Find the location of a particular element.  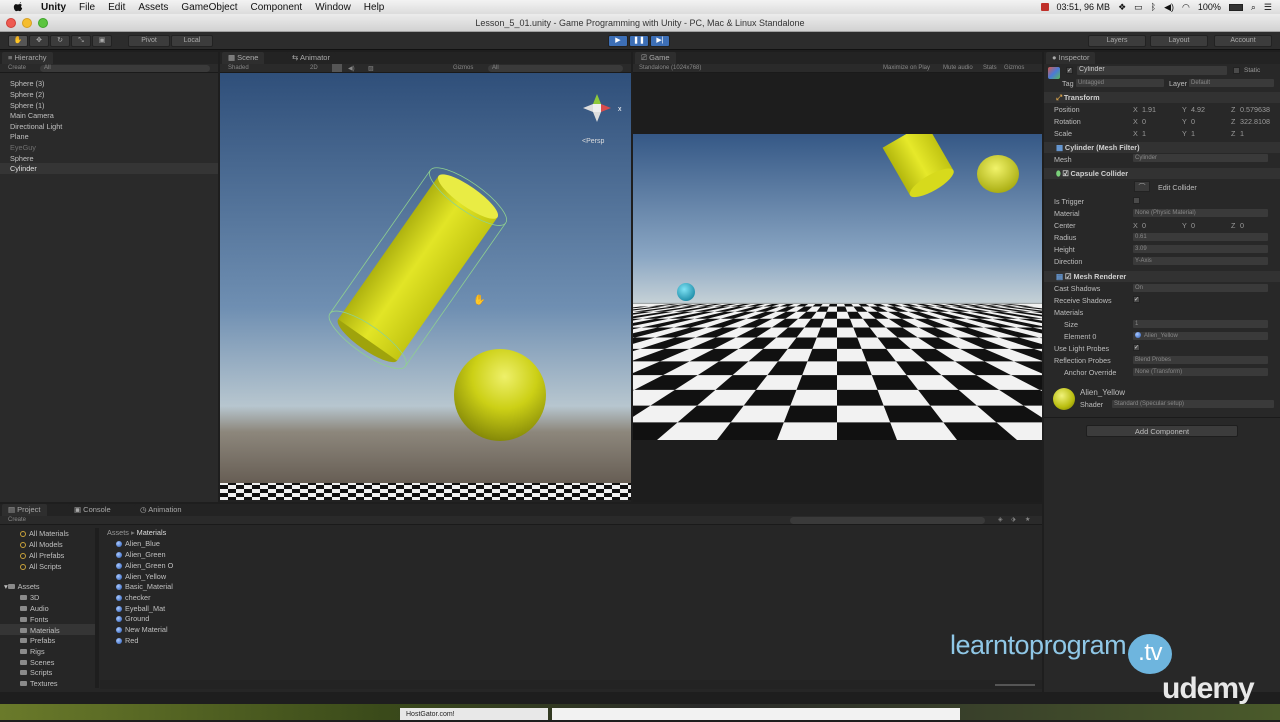

collider-material-field: None (Physic Material) is located at coordinates (1200, 213).